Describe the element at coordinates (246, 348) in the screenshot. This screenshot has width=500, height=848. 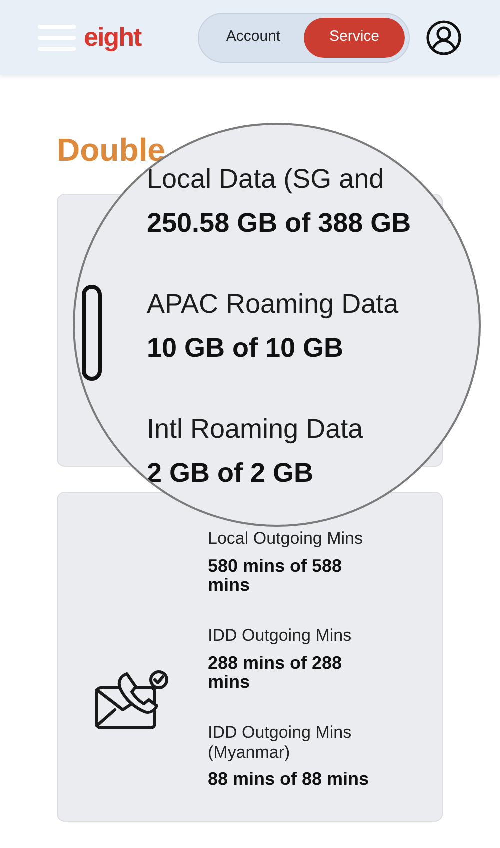
I see `usage-value: 10 GB of 10 GB` at that location.